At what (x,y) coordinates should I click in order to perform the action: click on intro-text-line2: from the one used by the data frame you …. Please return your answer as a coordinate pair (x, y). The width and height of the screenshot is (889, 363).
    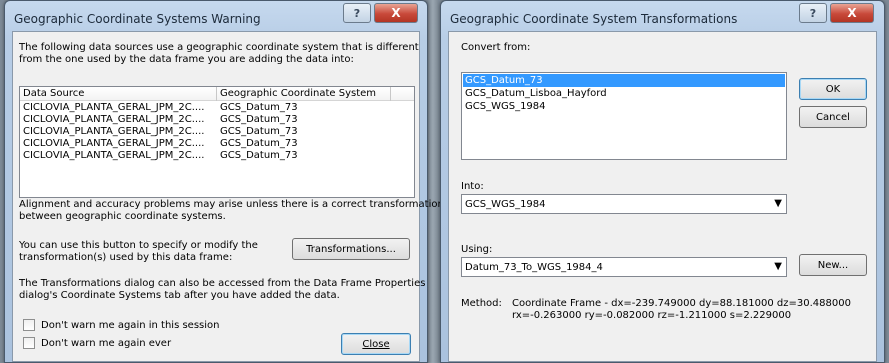
    Looking at the image, I should click on (186, 59).